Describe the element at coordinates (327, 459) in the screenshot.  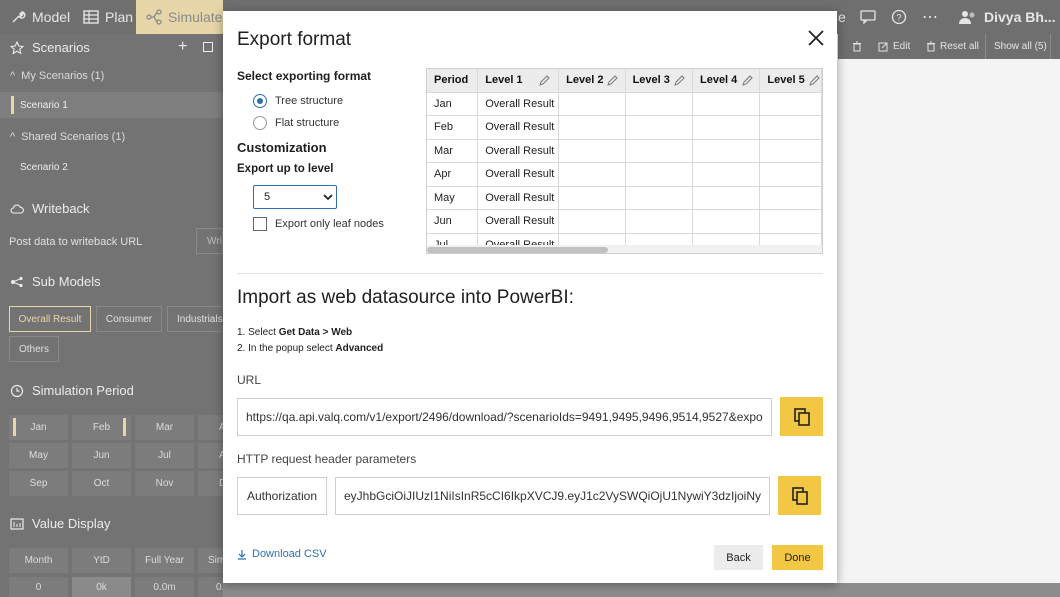
I see `http-header-label: HTTP request header parameters` at that location.